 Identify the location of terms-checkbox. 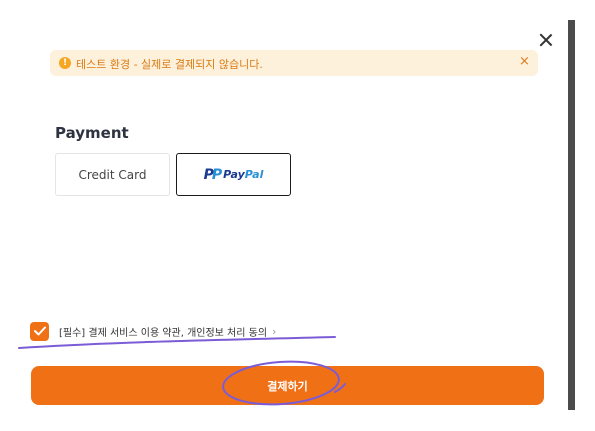
(39, 331).